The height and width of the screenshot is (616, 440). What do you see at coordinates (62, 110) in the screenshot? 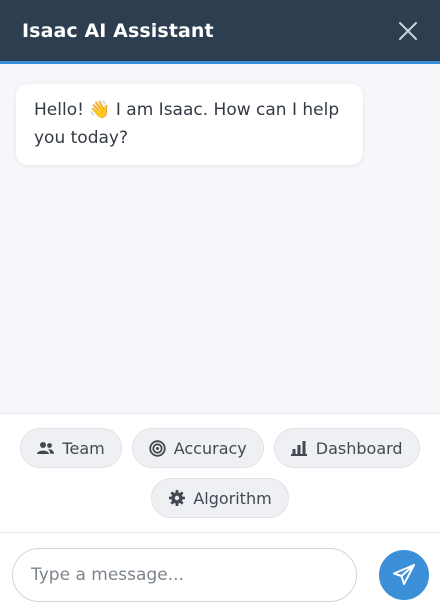
I see `message-text-start: Hello!` at bounding box center [62, 110].